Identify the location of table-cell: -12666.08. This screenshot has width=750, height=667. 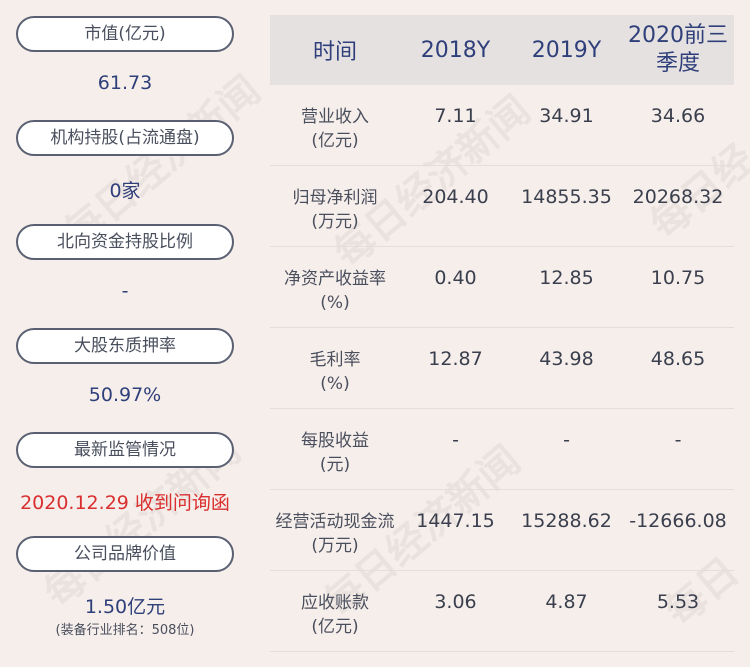
(678, 521).